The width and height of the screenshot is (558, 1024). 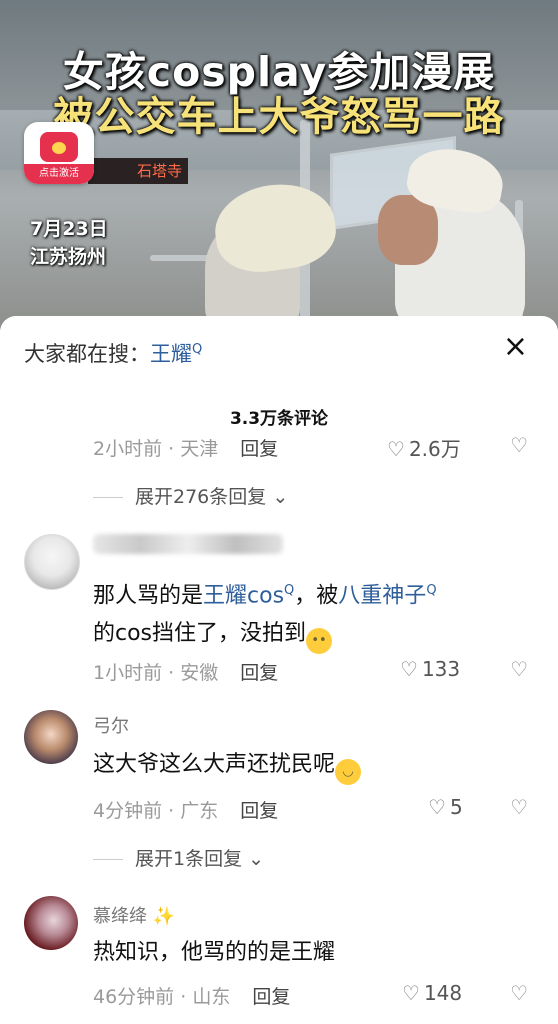 What do you see at coordinates (59, 147) in the screenshot?
I see `red-packet-icon` at bounding box center [59, 147].